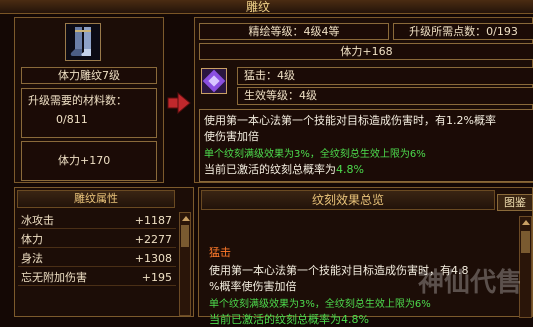 The image size is (533, 327). I want to click on skill-box: 猛击：4级 生效等级：4级, so click(385, 86).